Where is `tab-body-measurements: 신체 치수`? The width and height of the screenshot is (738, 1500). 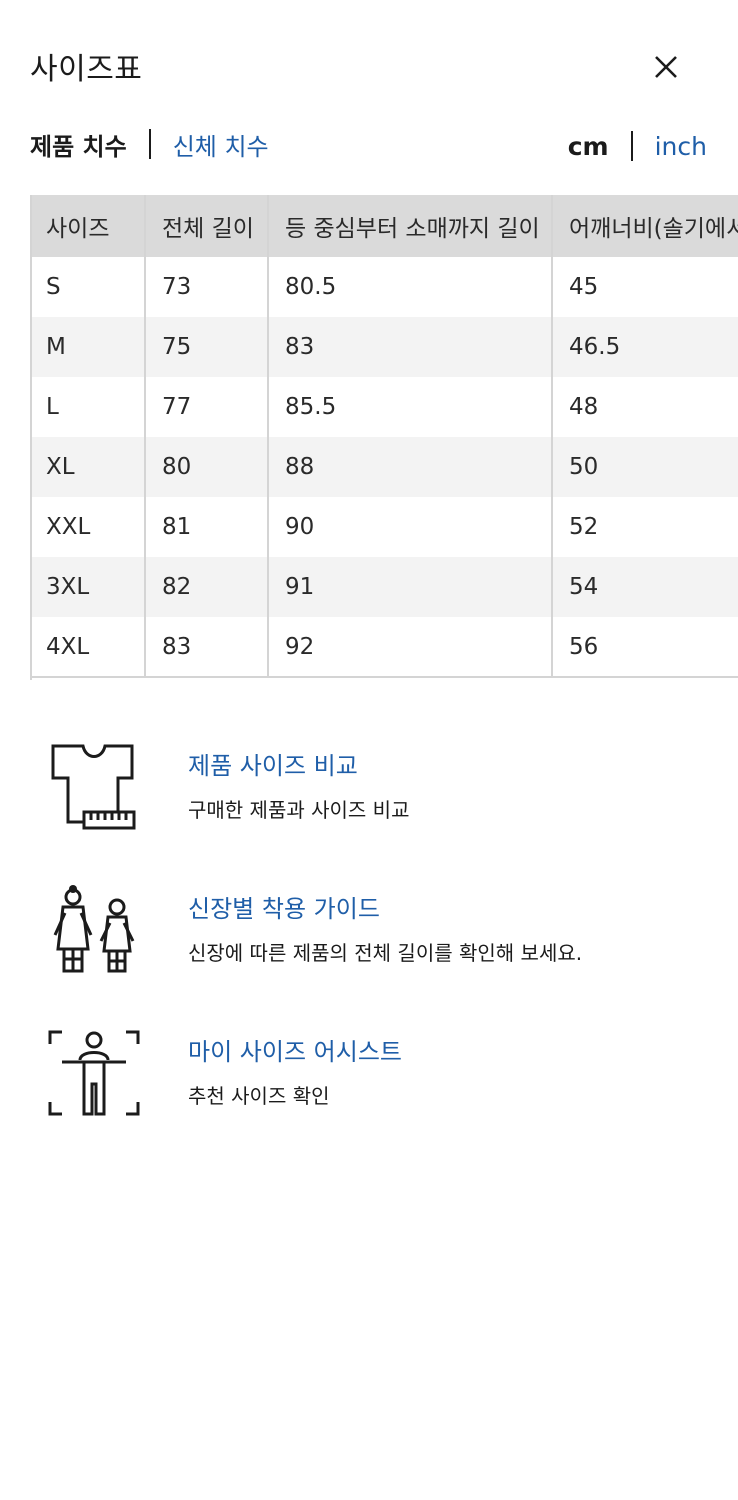
tab-body-measurements: 신체 치수 is located at coordinates (221, 144).